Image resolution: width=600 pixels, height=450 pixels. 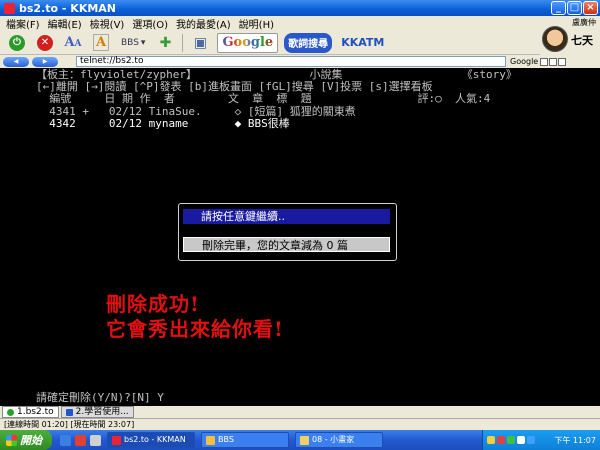 What do you see at coordinates (195, 329) in the screenshot?
I see `annotation-line-2: 它會秀出來給你看!` at bounding box center [195, 329].